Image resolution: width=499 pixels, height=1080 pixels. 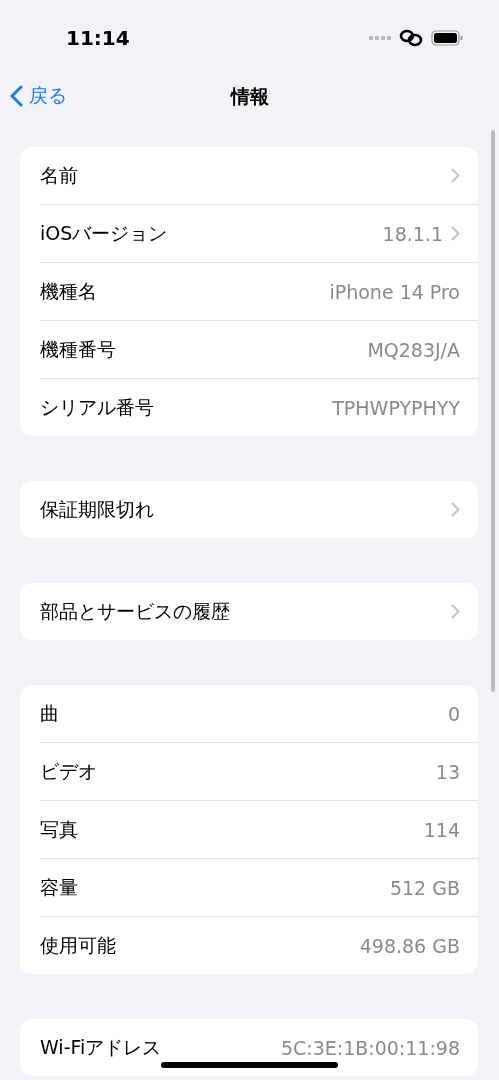 I want to click on row-label: 容量, so click(x=59, y=887).